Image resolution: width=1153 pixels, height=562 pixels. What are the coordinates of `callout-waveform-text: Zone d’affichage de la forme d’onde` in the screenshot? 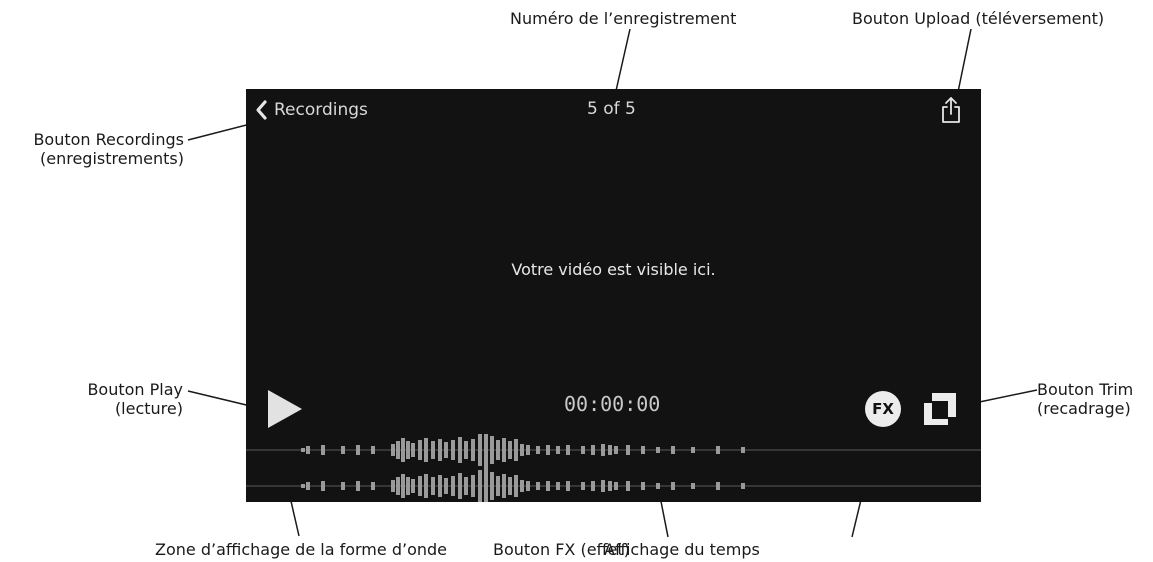 It's located at (301, 549).